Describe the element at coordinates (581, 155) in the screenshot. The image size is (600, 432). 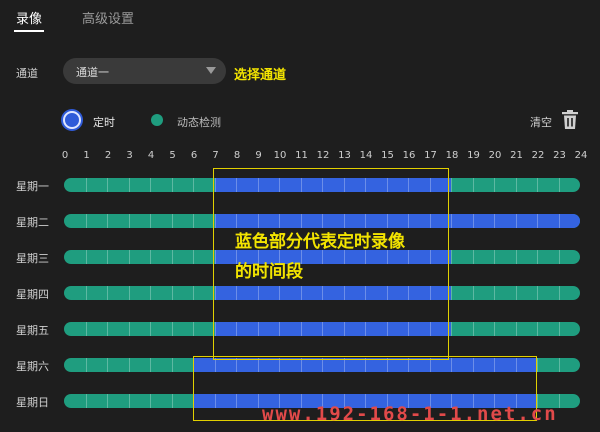
I see `hour-label: 24` at that location.